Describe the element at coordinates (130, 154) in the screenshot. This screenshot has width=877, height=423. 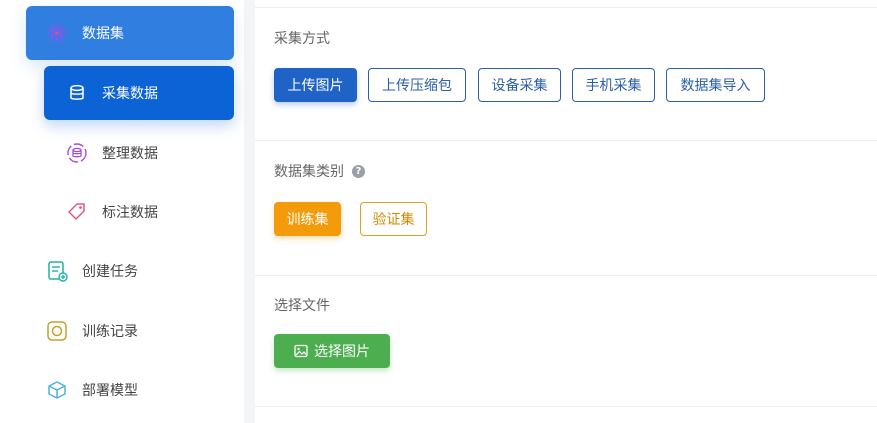
I see `sidebar-item-label: 整理数据` at that location.